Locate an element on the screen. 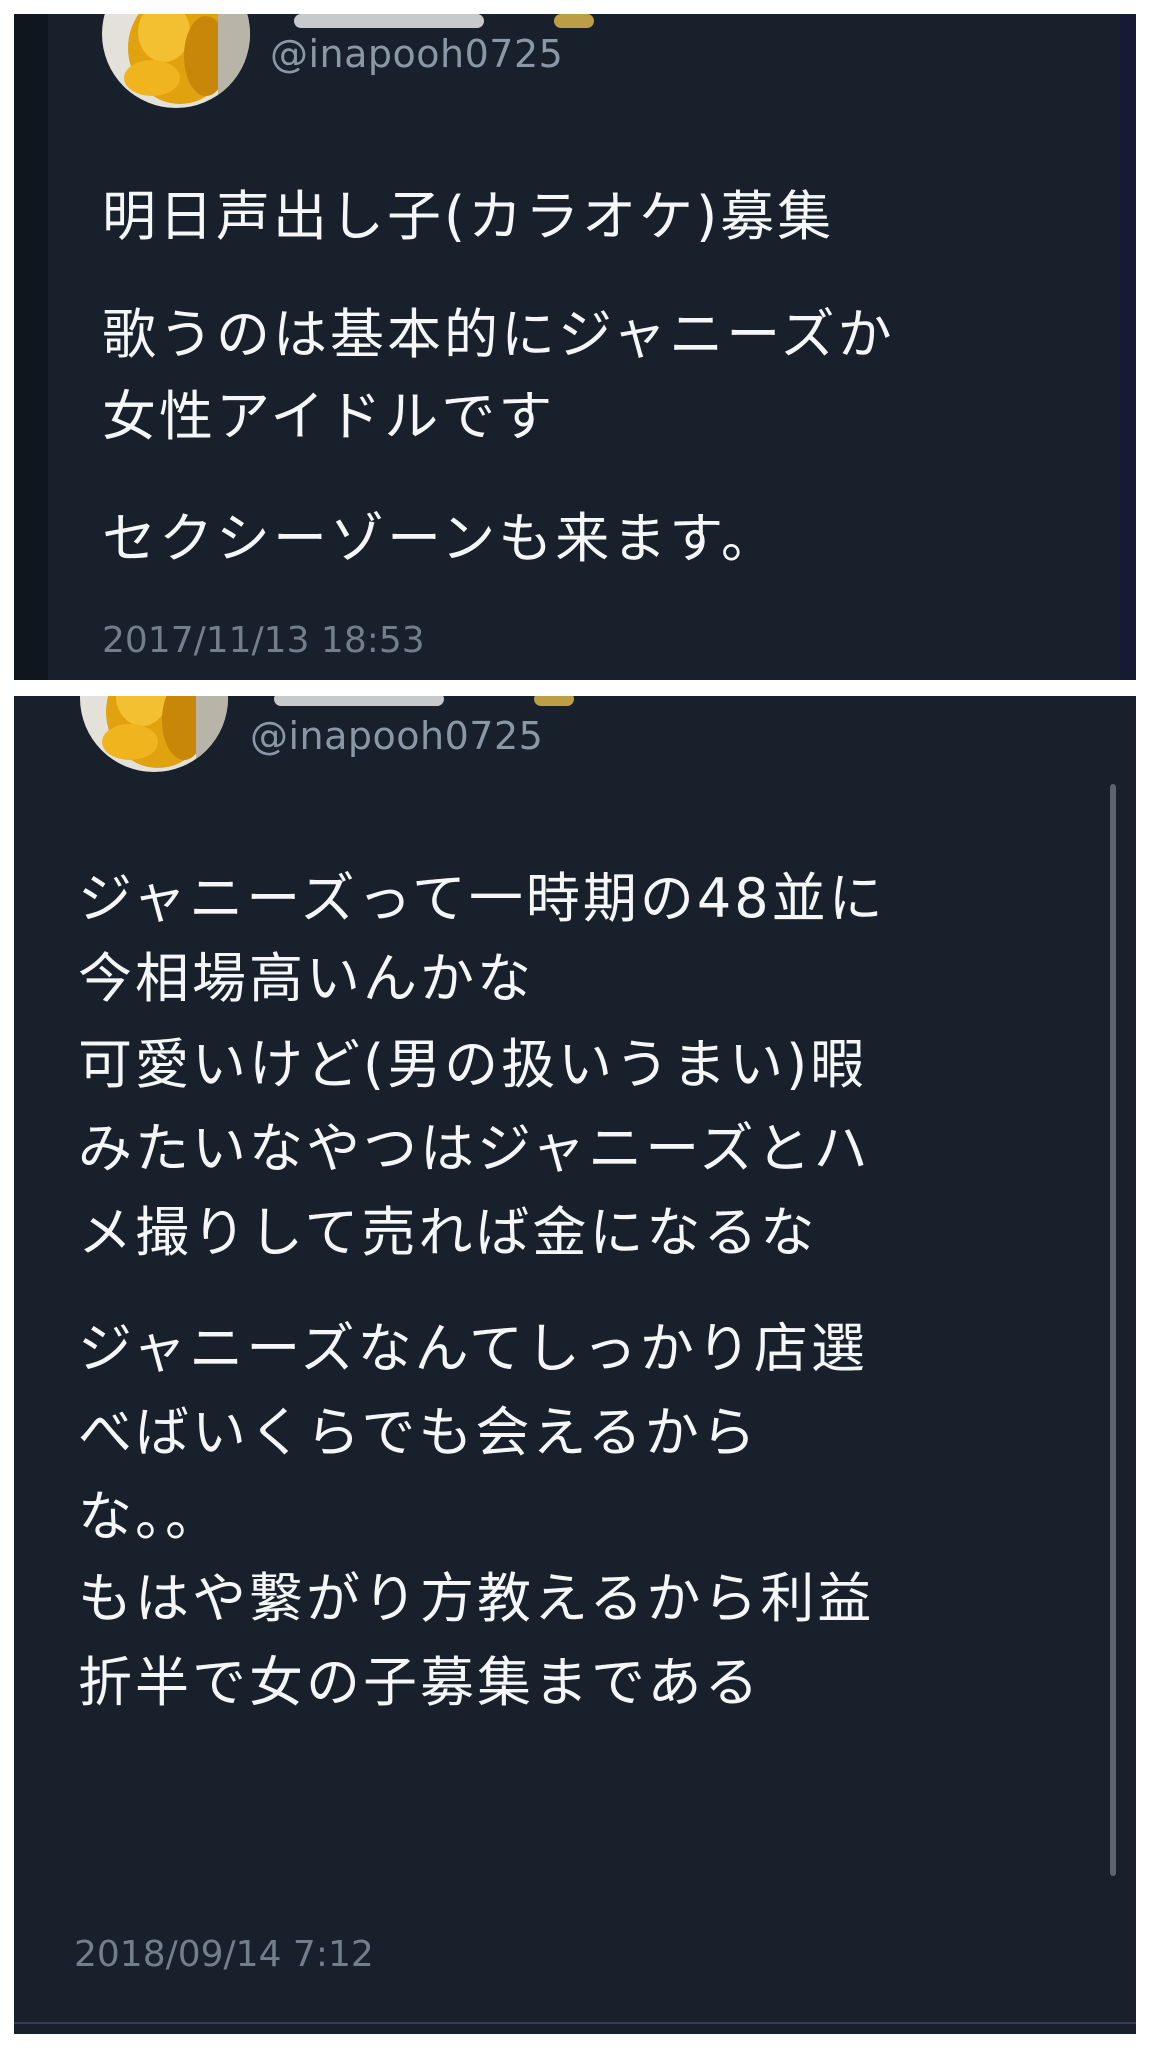  tweet-text-line: 折半で女の子募集まである is located at coordinates (420, 1682).